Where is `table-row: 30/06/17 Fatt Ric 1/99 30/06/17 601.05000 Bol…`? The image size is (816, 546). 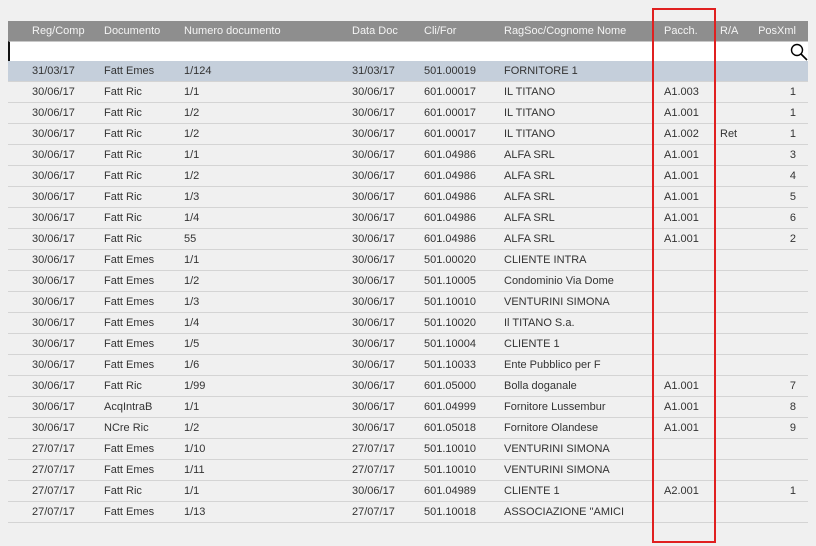 table-row: 30/06/17 Fatt Ric 1/99 30/06/17 601.05000 Bol… is located at coordinates (408, 386).